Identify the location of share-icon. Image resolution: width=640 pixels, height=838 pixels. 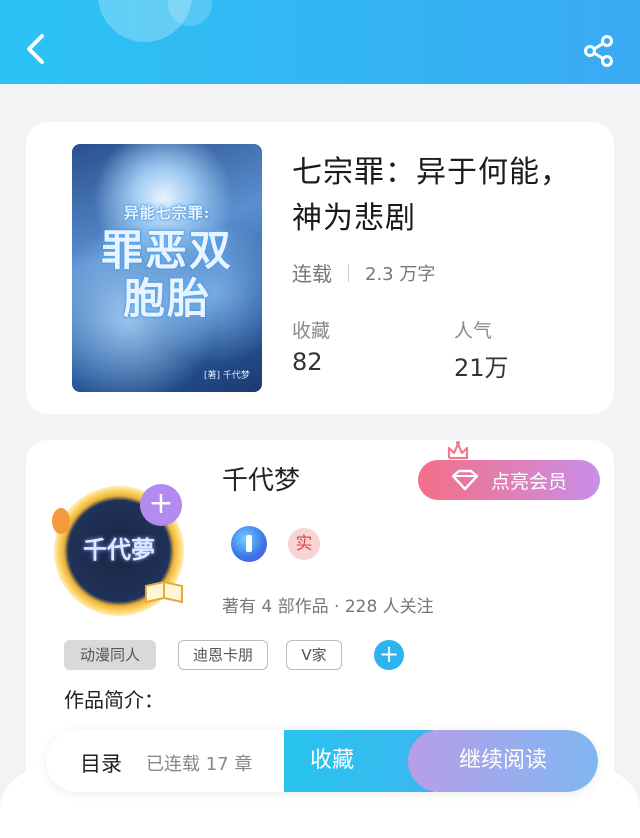
(598, 51).